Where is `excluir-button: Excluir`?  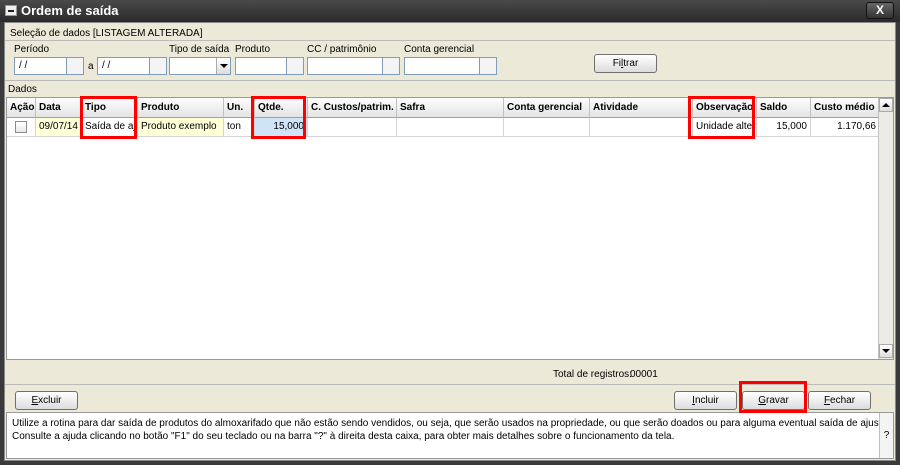 excluir-button: Excluir is located at coordinates (46, 400).